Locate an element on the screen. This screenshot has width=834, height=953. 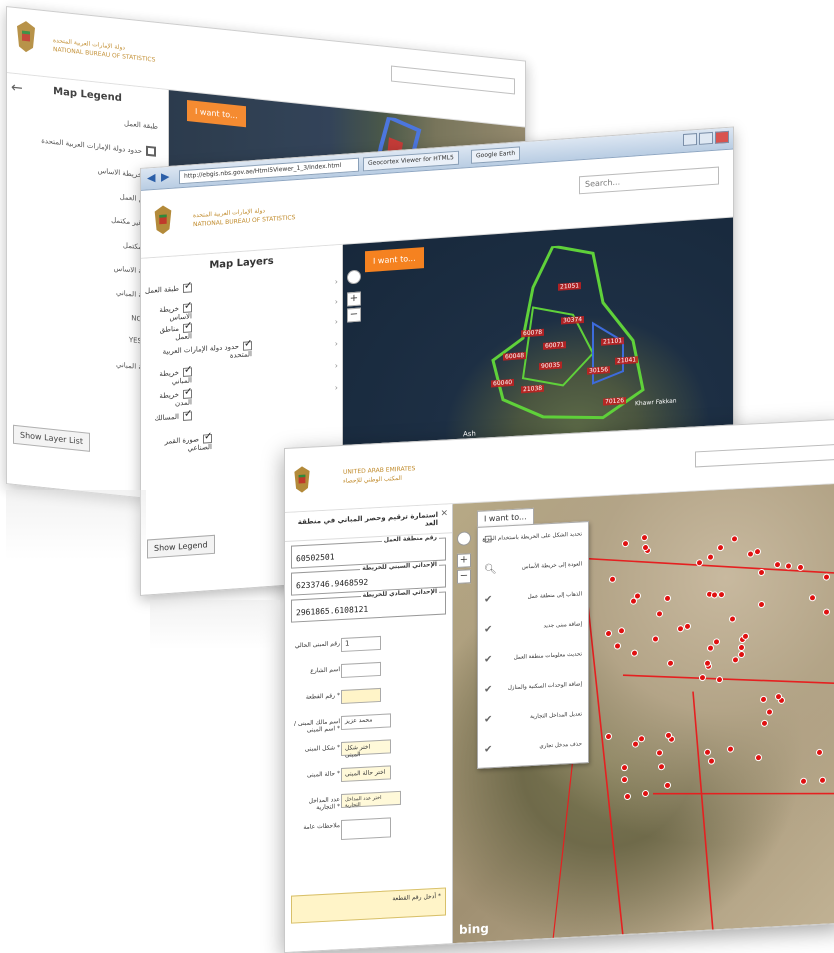
place-label: Khawr Fakkan is located at coordinates (656, 402).